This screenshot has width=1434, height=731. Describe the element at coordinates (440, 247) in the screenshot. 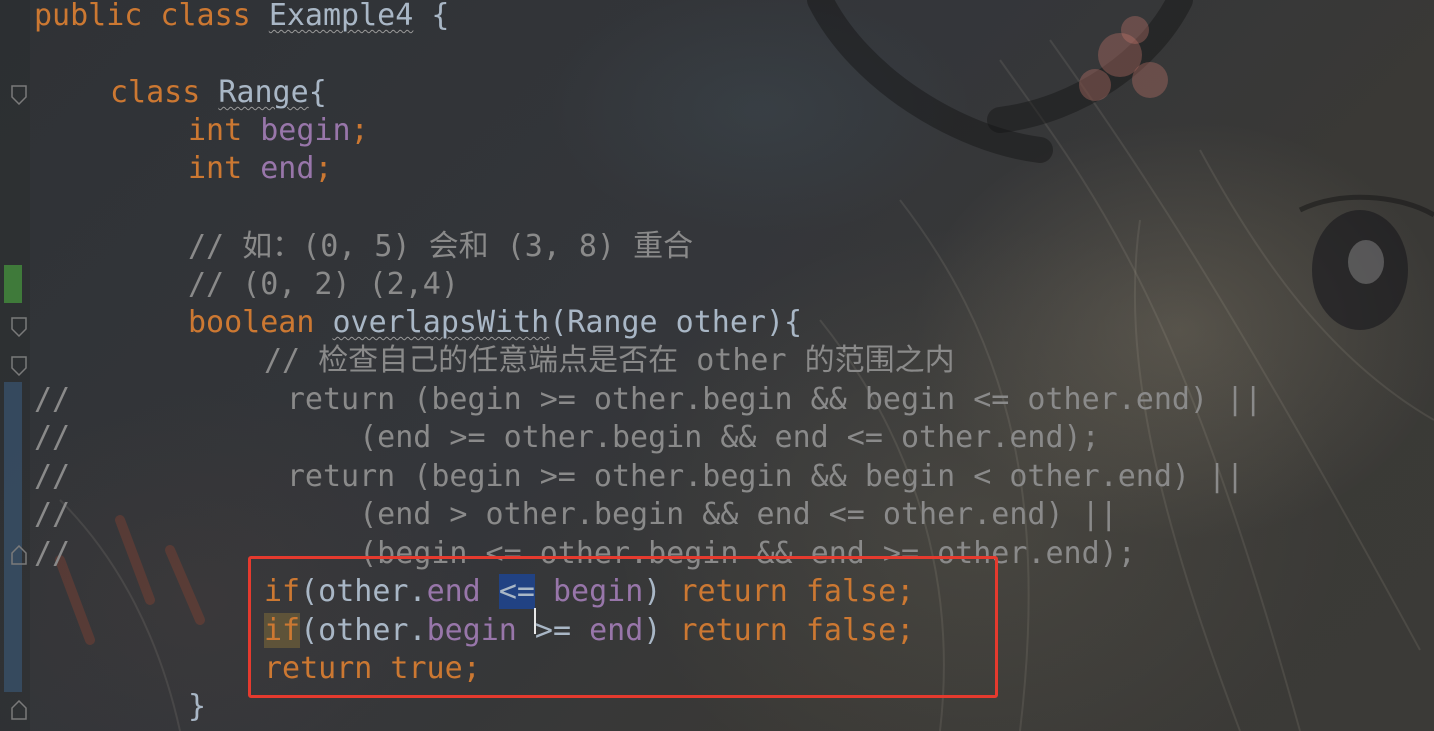

I see `code-line-comment: // 如：(0, 5) 会和 (3, 8) 重合` at that location.